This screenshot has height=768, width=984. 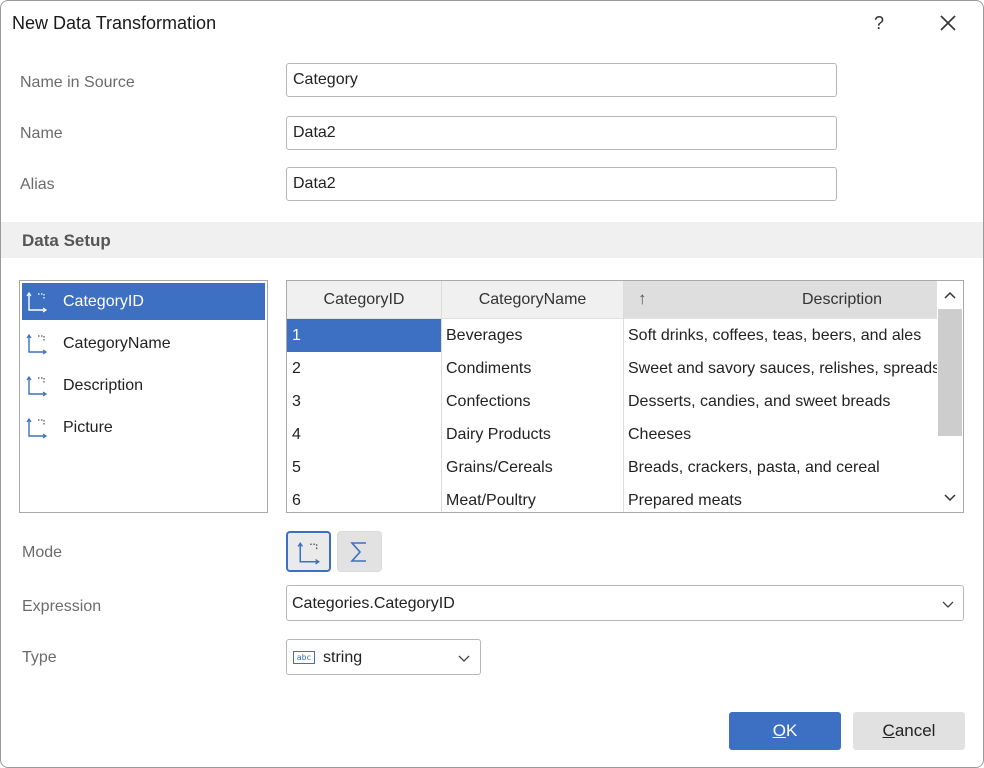 I want to click on ok-button: OK, so click(x=785, y=731).